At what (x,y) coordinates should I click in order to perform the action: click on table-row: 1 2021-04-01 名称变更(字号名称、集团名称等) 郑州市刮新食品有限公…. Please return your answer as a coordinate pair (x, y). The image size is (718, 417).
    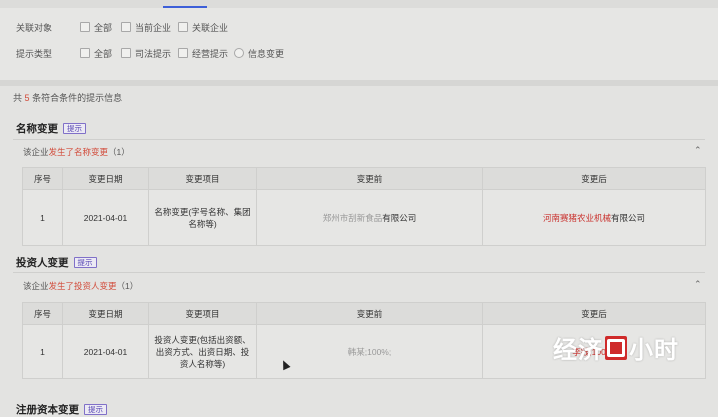
    Looking at the image, I should click on (364, 217).